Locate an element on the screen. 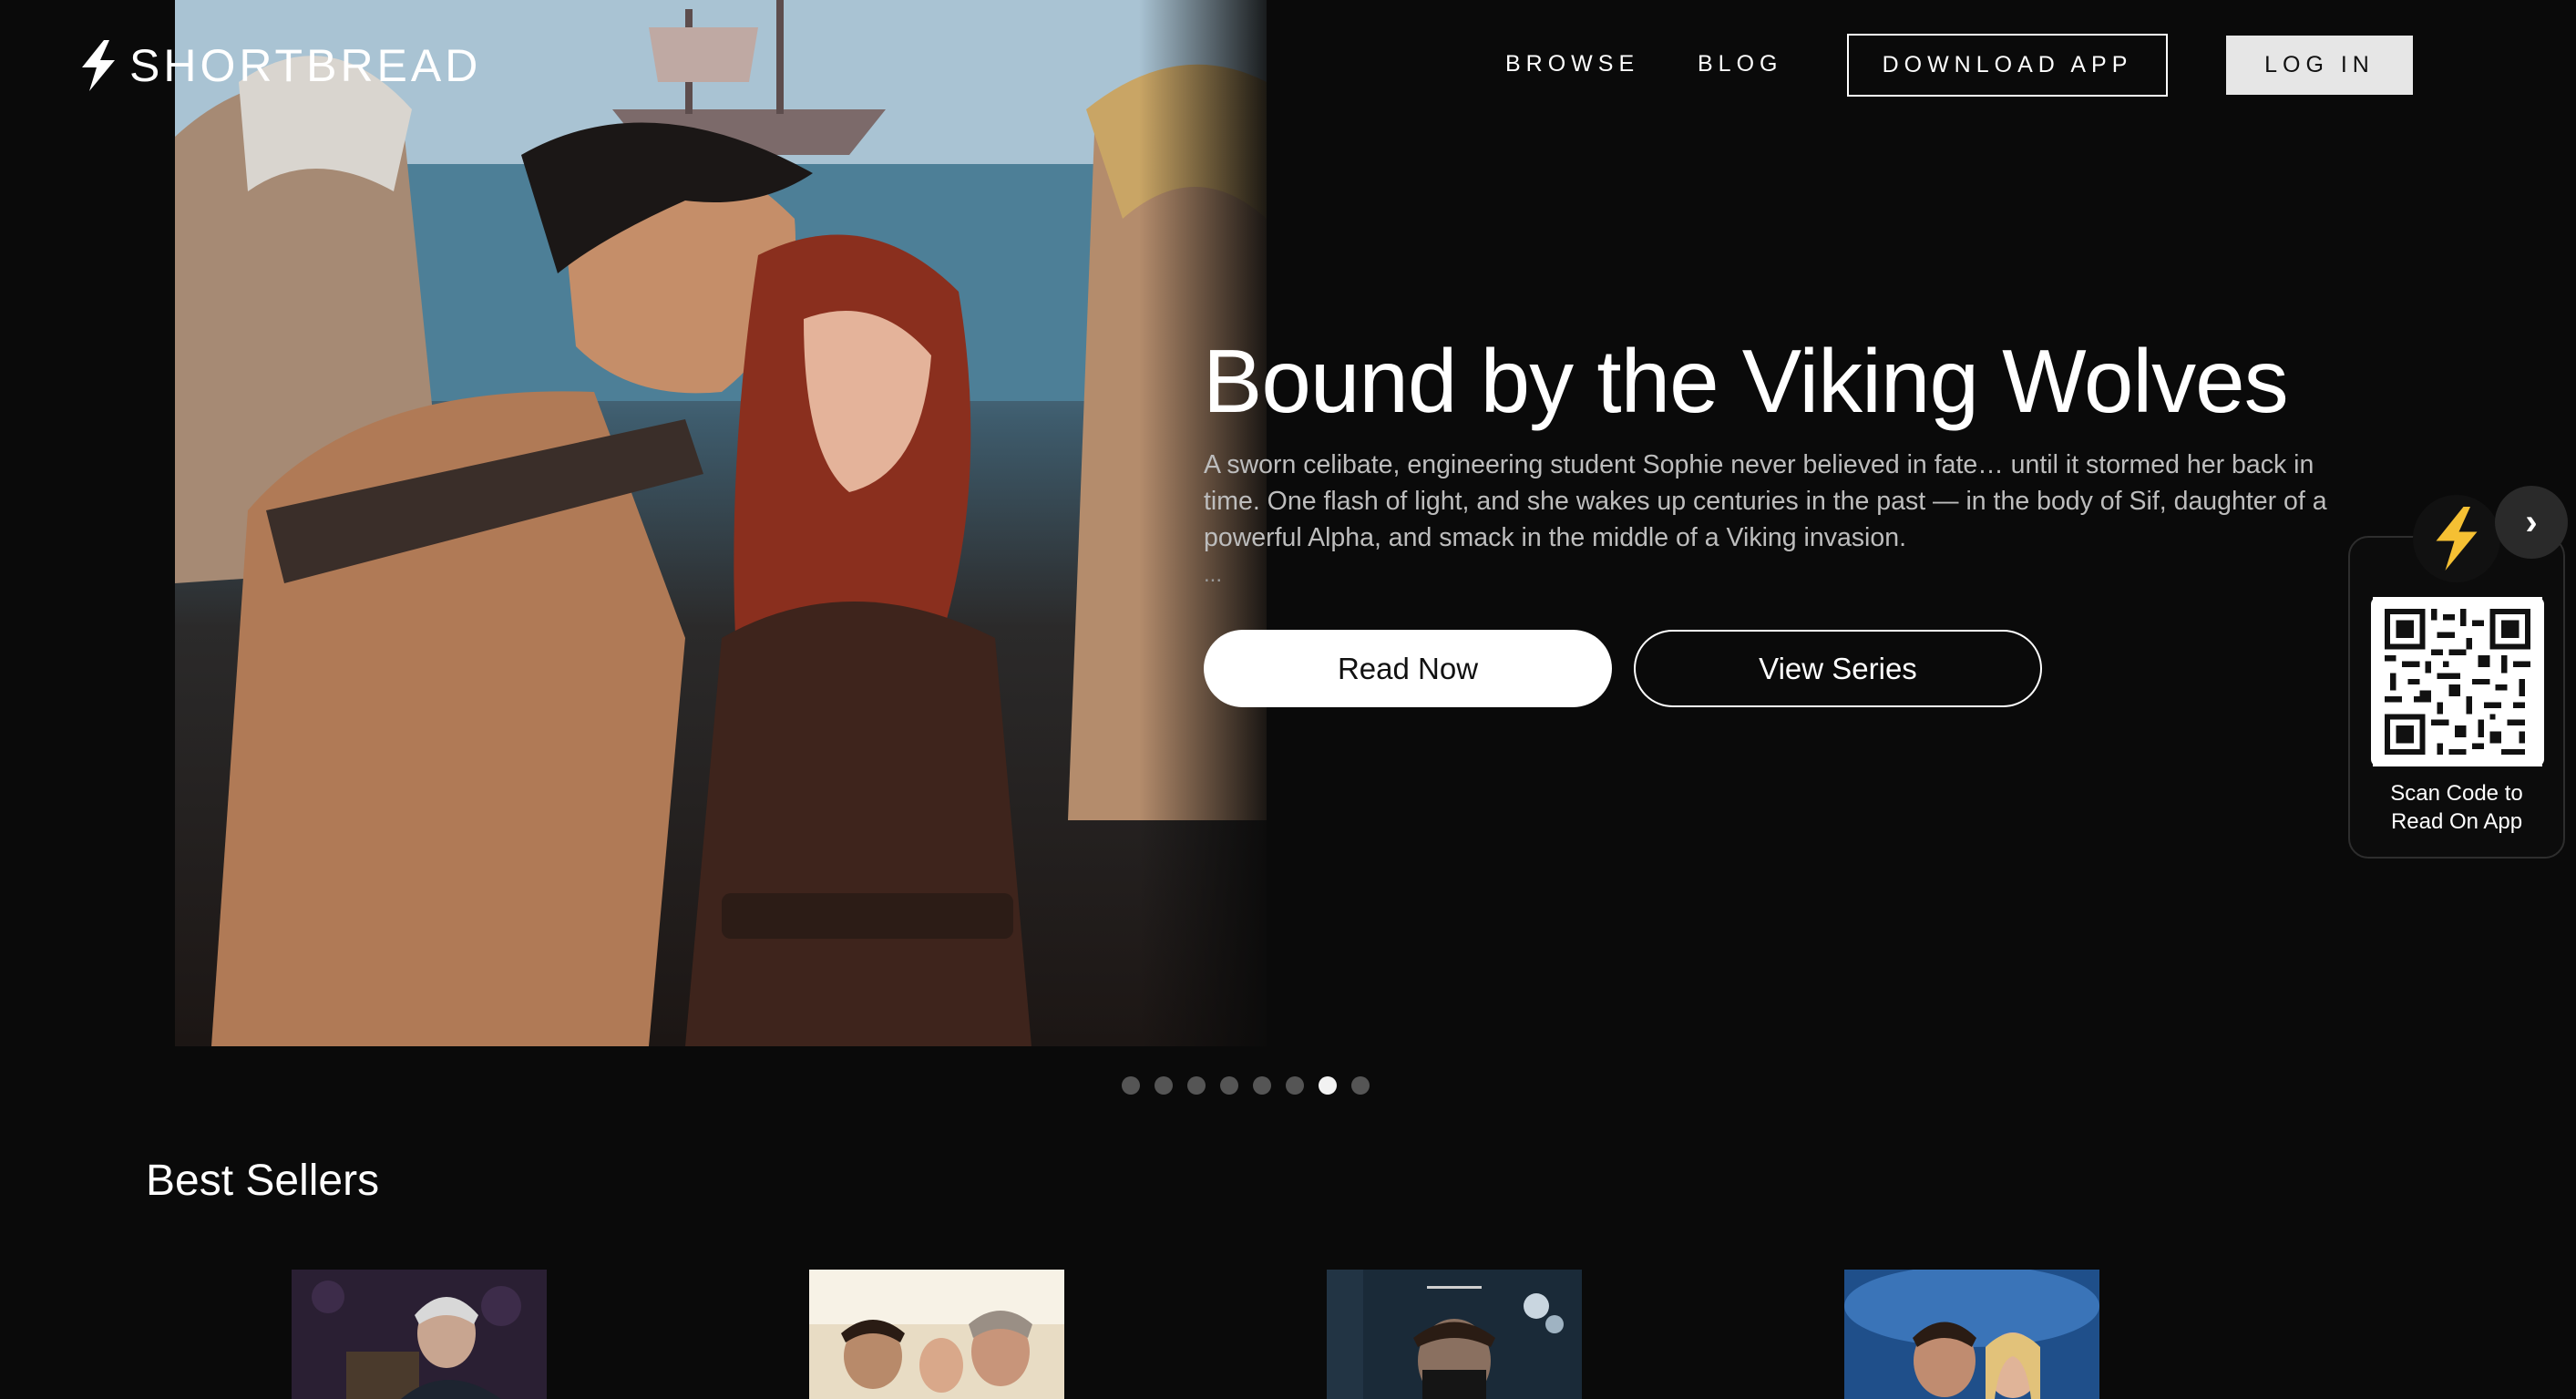 The width and height of the screenshot is (2576, 1399). nav-blog-link: BLOG is located at coordinates (1740, 64).